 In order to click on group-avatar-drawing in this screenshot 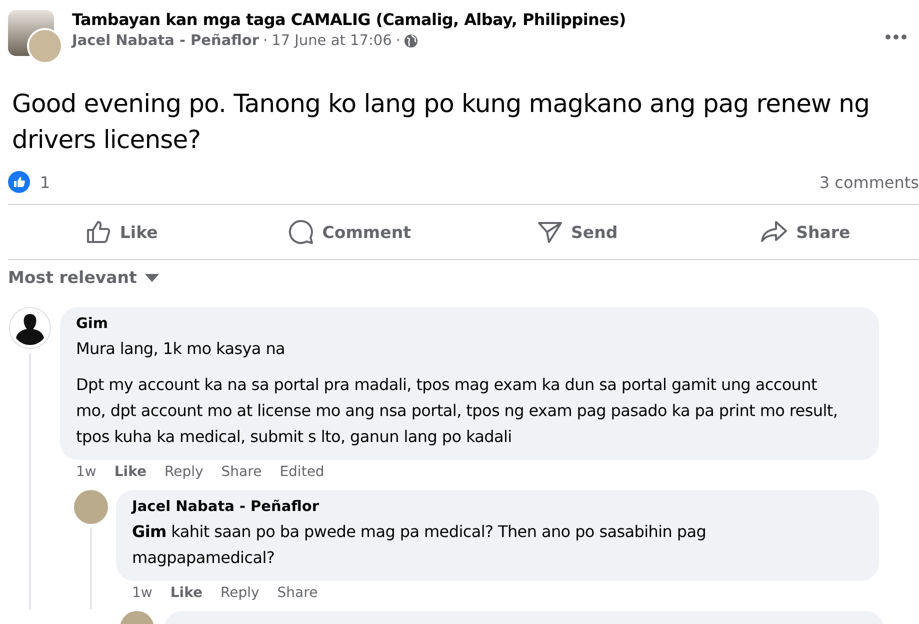, I will do `click(36, 37)`.